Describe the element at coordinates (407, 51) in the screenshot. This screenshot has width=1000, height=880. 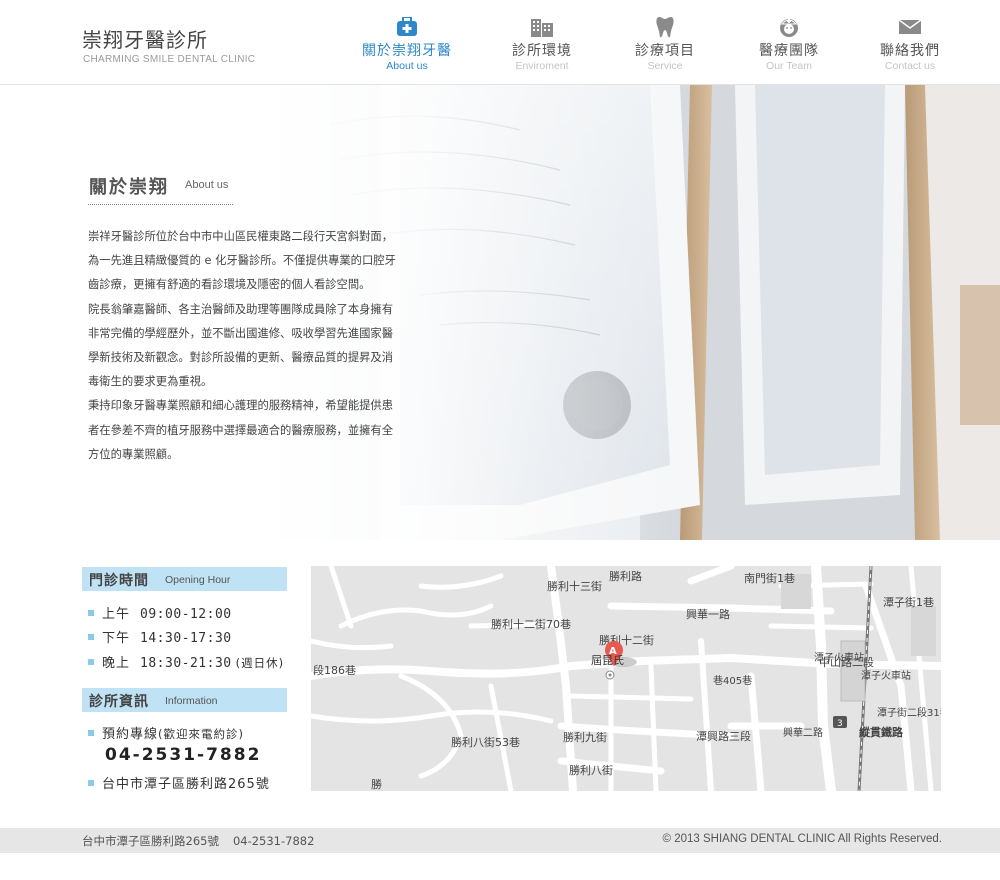
I see `nav-label: 關於崇翔牙醫` at that location.